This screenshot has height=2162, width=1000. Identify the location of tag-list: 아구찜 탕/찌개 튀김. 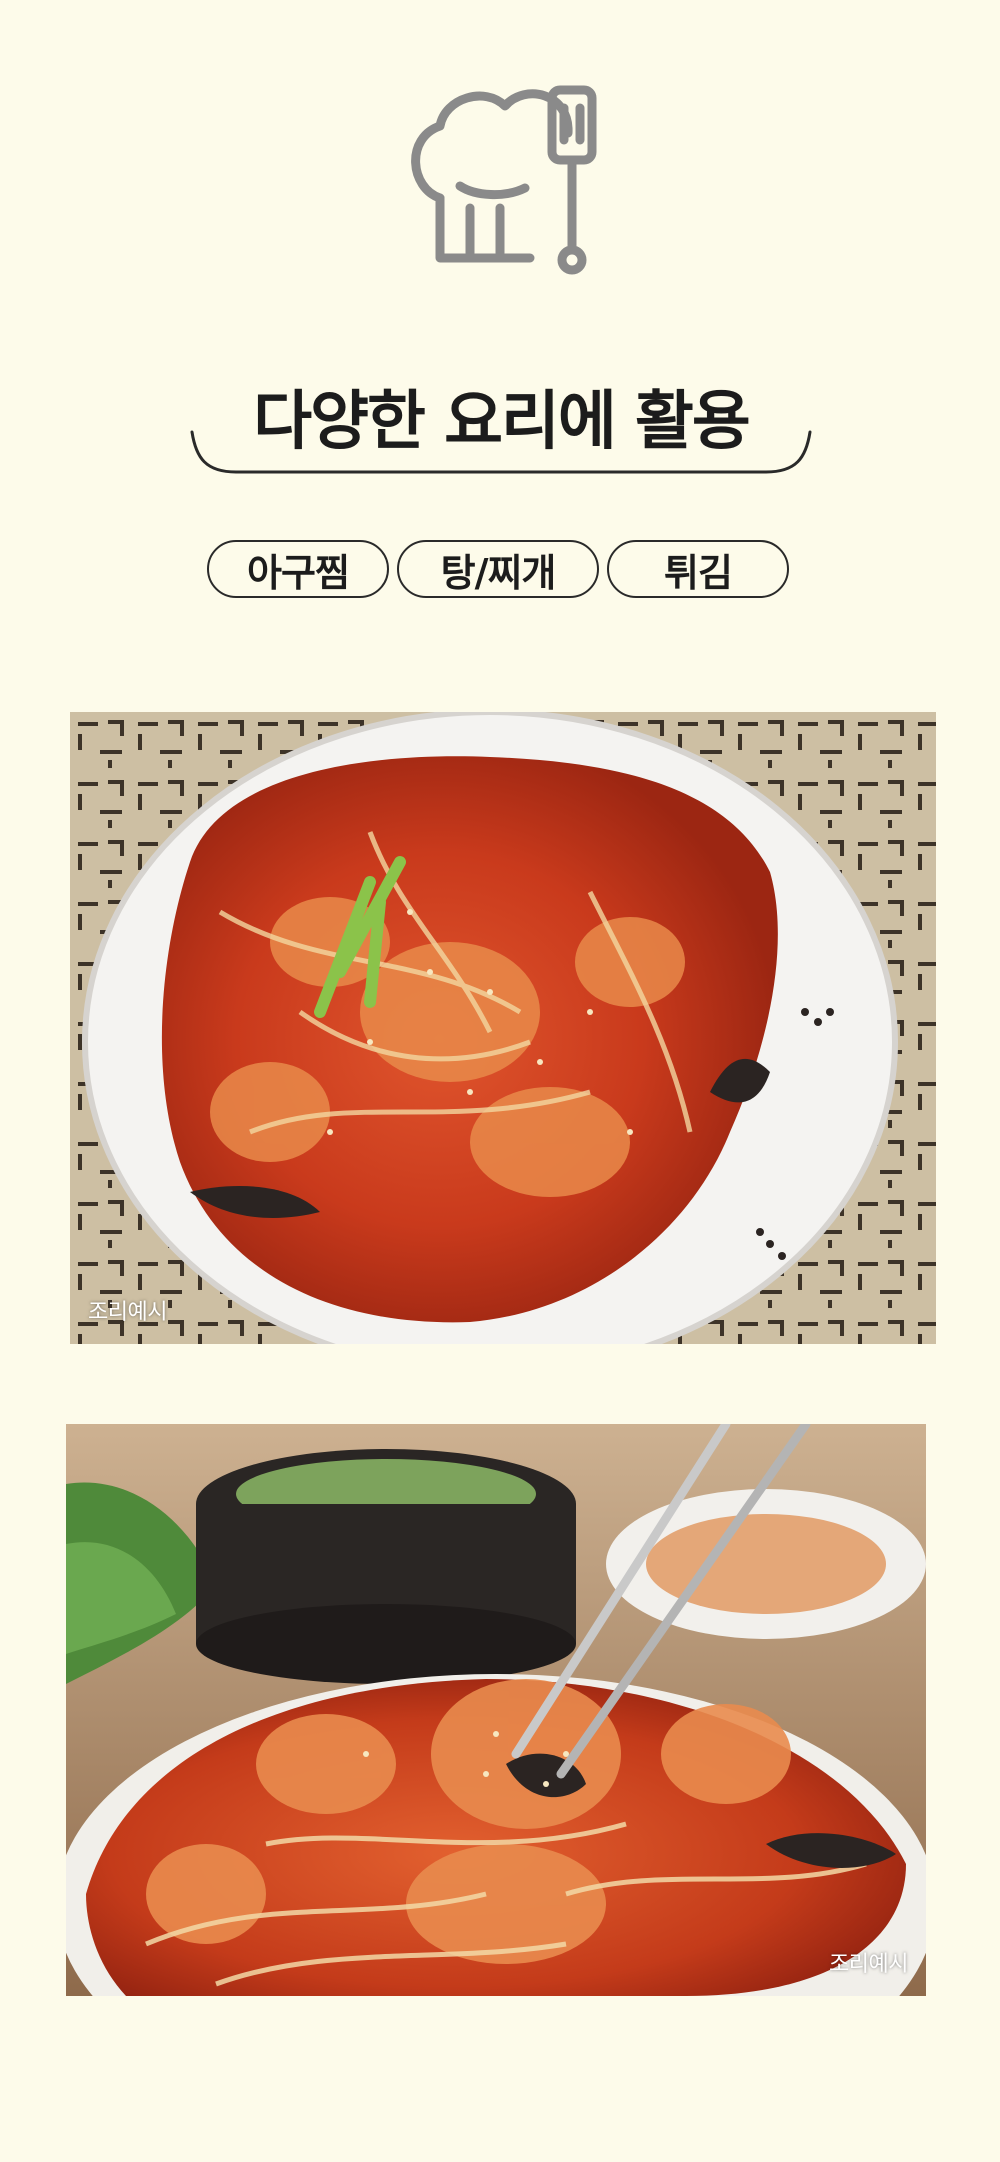
(507, 572).